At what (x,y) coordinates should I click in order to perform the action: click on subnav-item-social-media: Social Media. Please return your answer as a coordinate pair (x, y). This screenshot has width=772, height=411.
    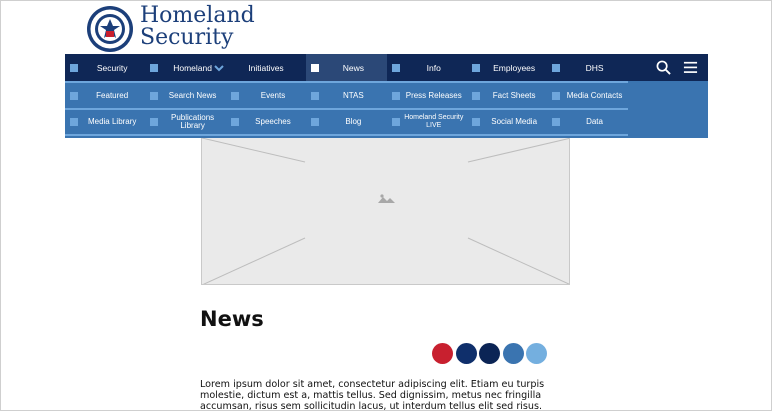
    Looking at the image, I should click on (507, 122).